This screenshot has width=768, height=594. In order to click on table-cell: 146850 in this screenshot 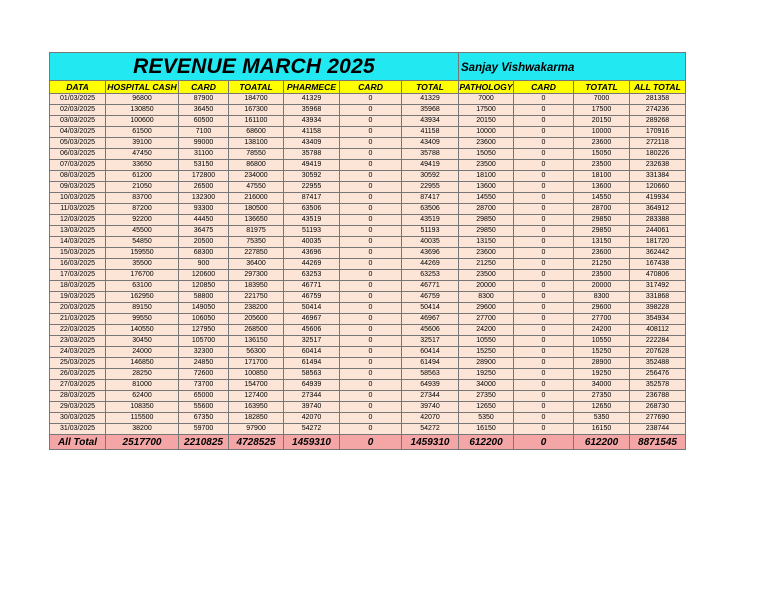, I will do `click(142, 363)`.